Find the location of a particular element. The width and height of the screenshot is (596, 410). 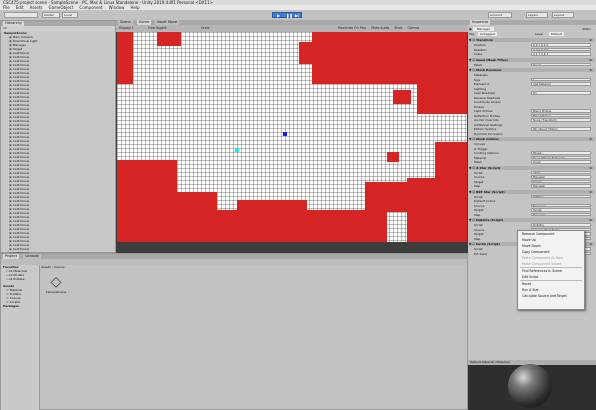

target-cell is located at coordinates (237, 150).